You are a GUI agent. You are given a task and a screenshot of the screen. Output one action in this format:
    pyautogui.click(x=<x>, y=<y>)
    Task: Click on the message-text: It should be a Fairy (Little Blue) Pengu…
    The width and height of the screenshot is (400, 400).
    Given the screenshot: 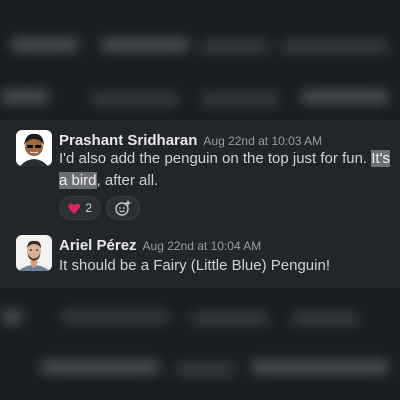 What is the action you would take?
    pyautogui.click(x=194, y=265)
    